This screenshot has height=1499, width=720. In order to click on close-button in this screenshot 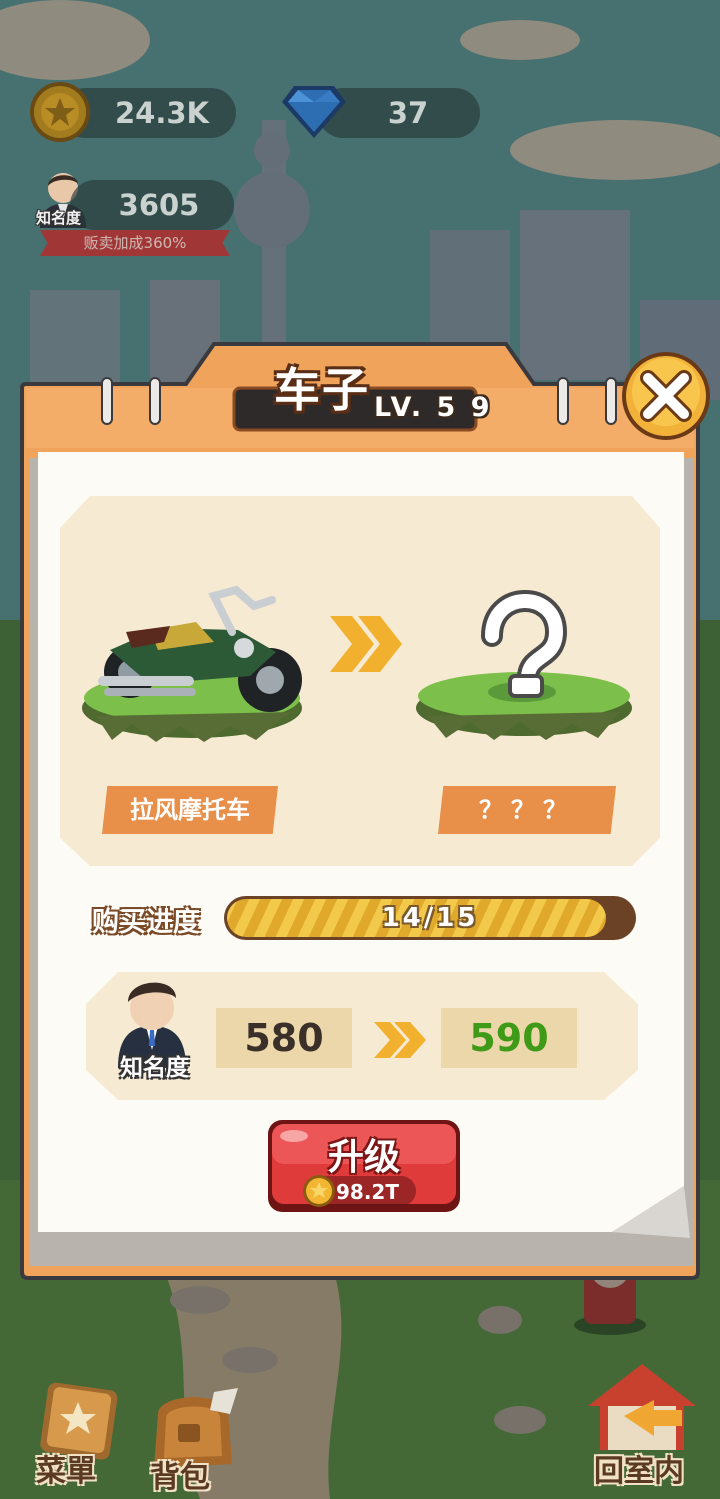, I will do `click(666, 396)`.